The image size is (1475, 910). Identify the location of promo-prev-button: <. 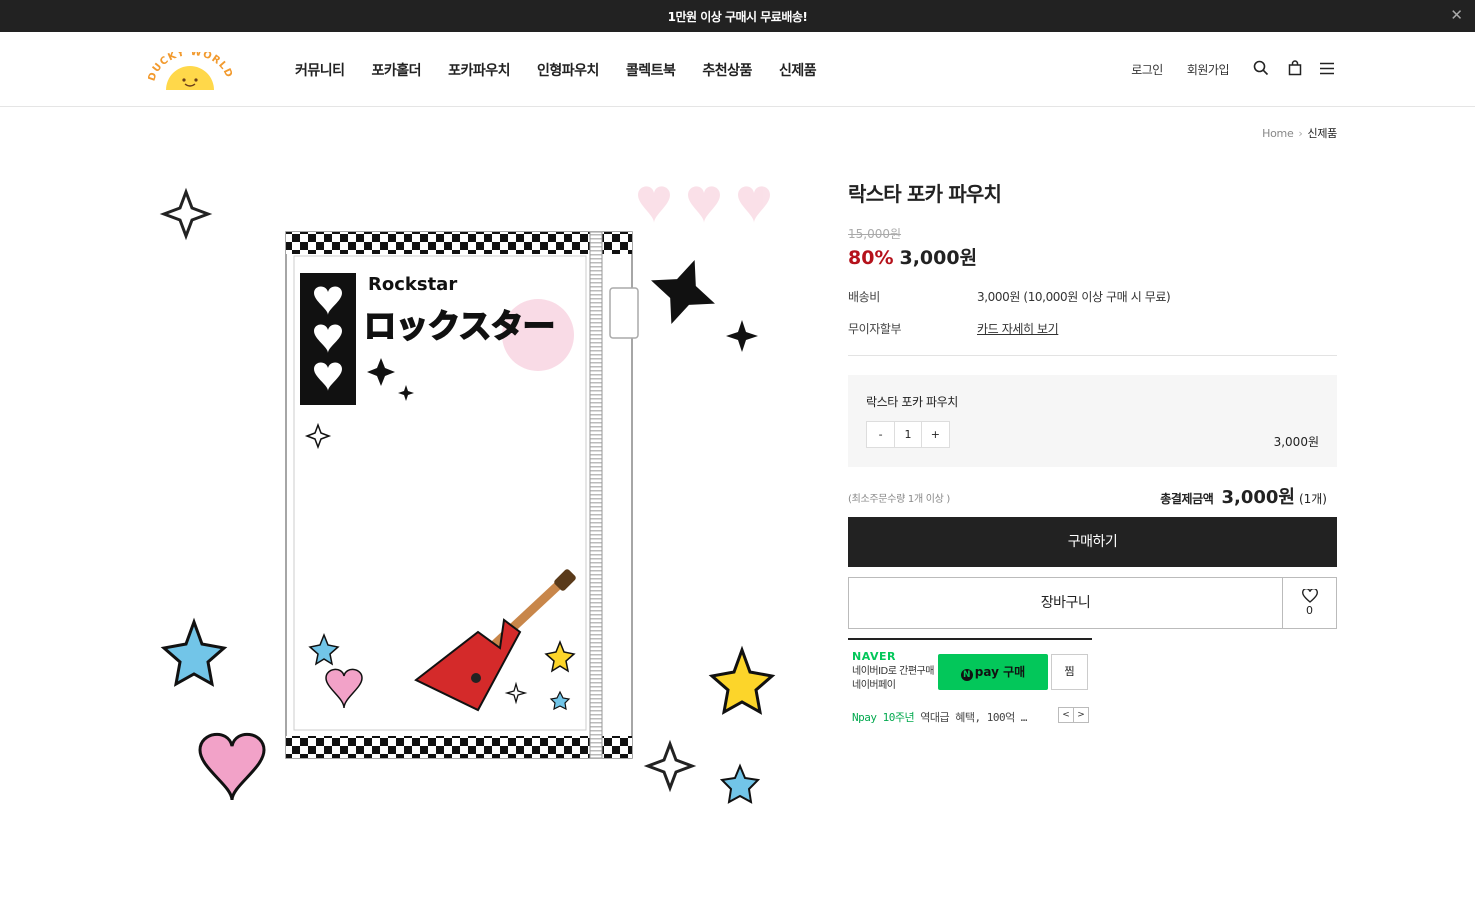
(1066, 715).